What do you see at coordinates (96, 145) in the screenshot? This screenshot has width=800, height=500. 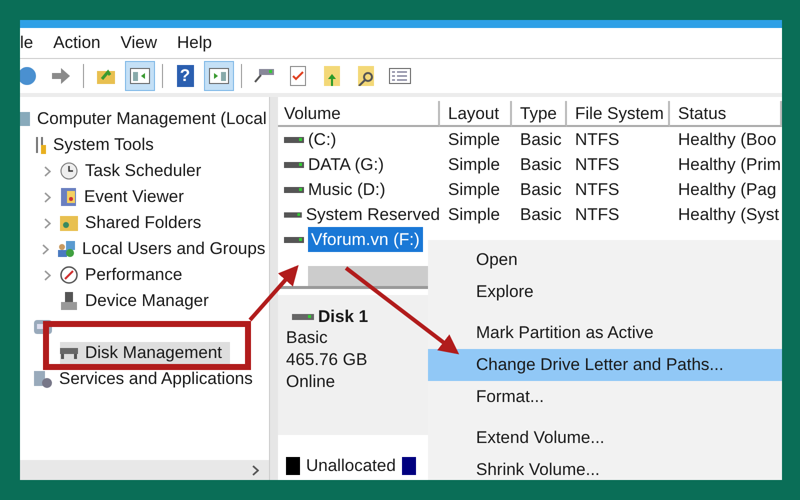 I see `tree-item: System Tools` at bounding box center [96, 145].